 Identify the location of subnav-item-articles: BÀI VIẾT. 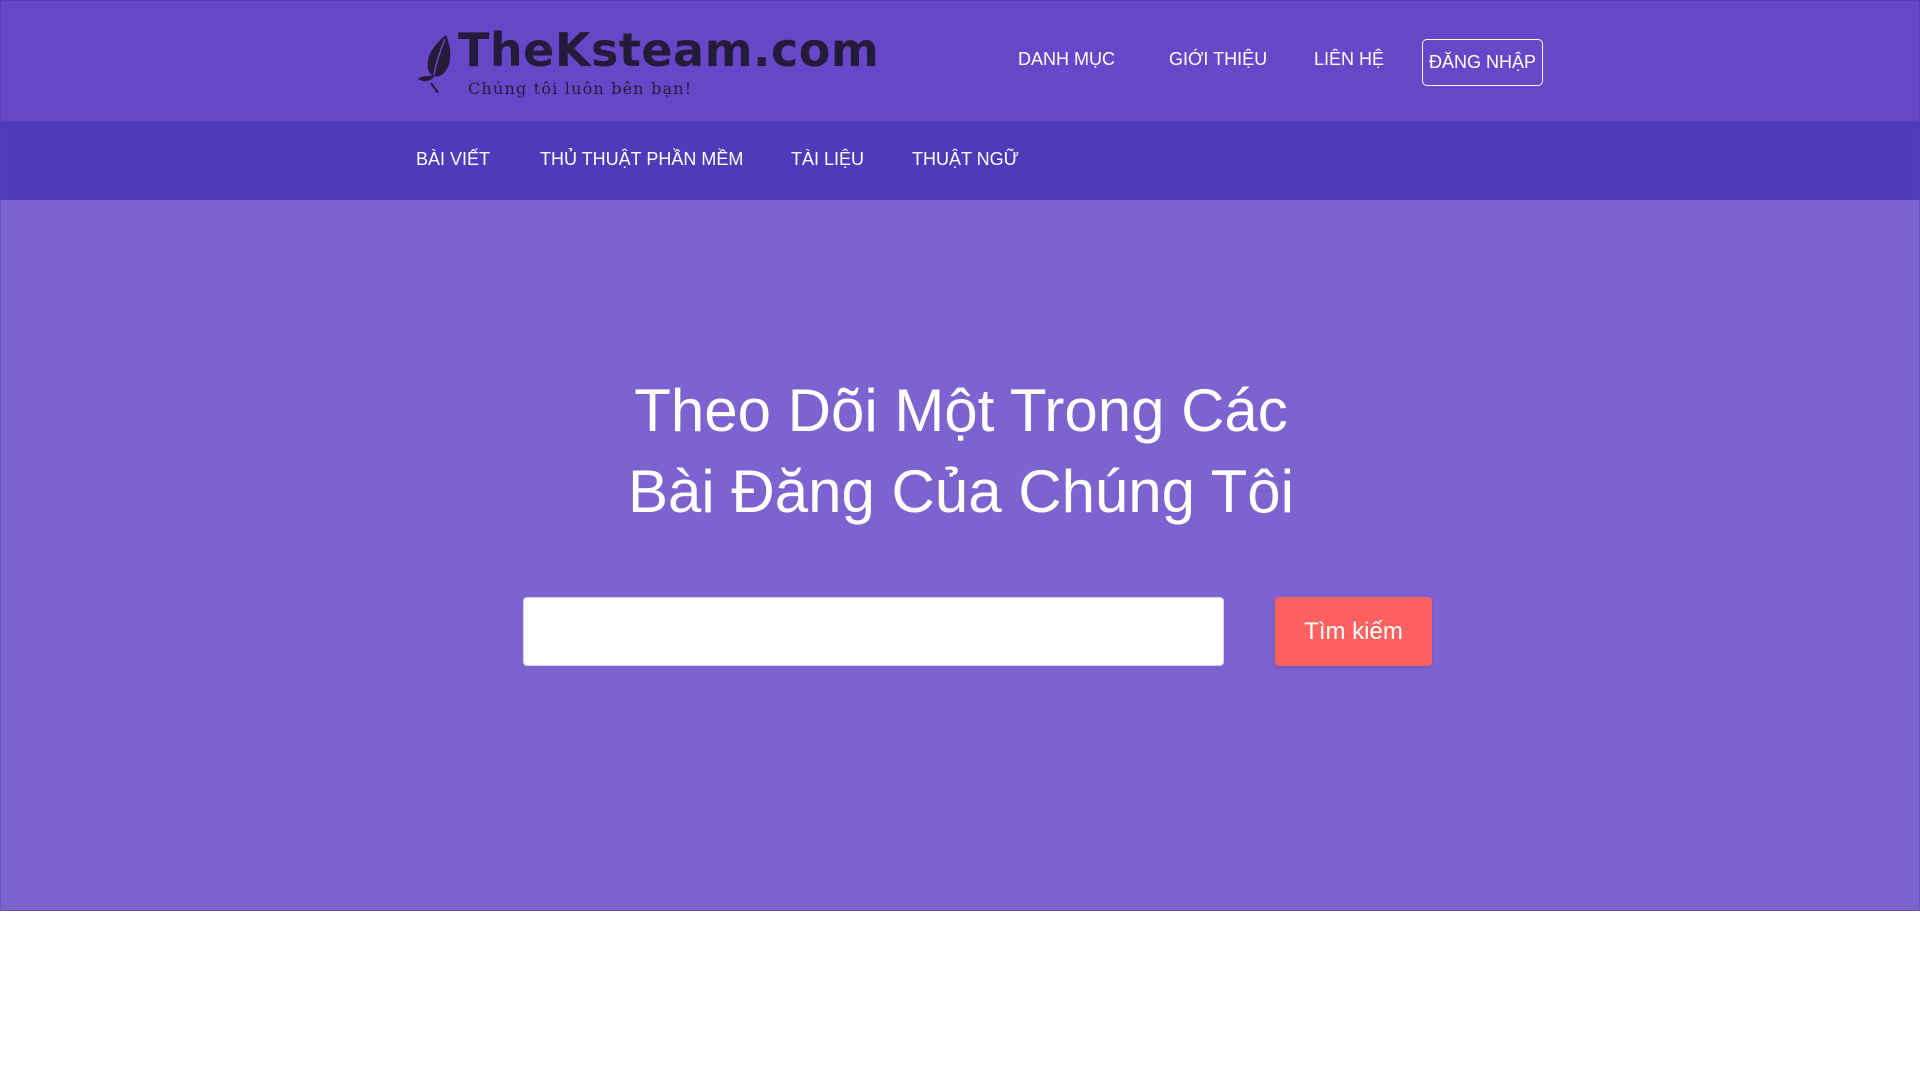
(453, 159).